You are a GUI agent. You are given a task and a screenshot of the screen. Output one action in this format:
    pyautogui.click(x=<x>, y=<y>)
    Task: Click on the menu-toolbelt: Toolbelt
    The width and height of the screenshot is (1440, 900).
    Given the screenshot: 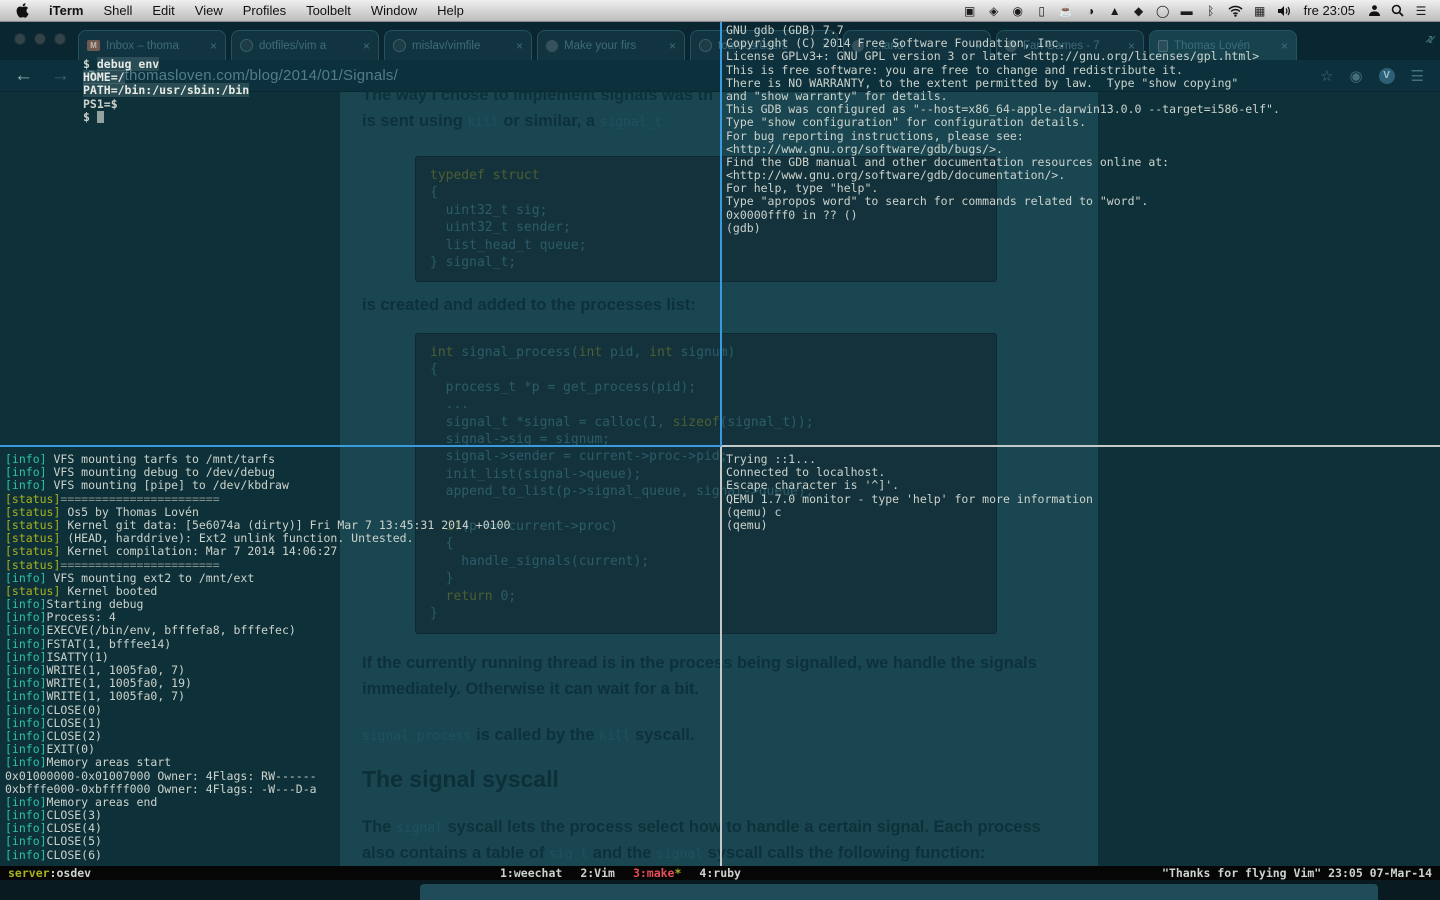 What is the action you would take?
    pyautogui.click(x=328, y=10)
    